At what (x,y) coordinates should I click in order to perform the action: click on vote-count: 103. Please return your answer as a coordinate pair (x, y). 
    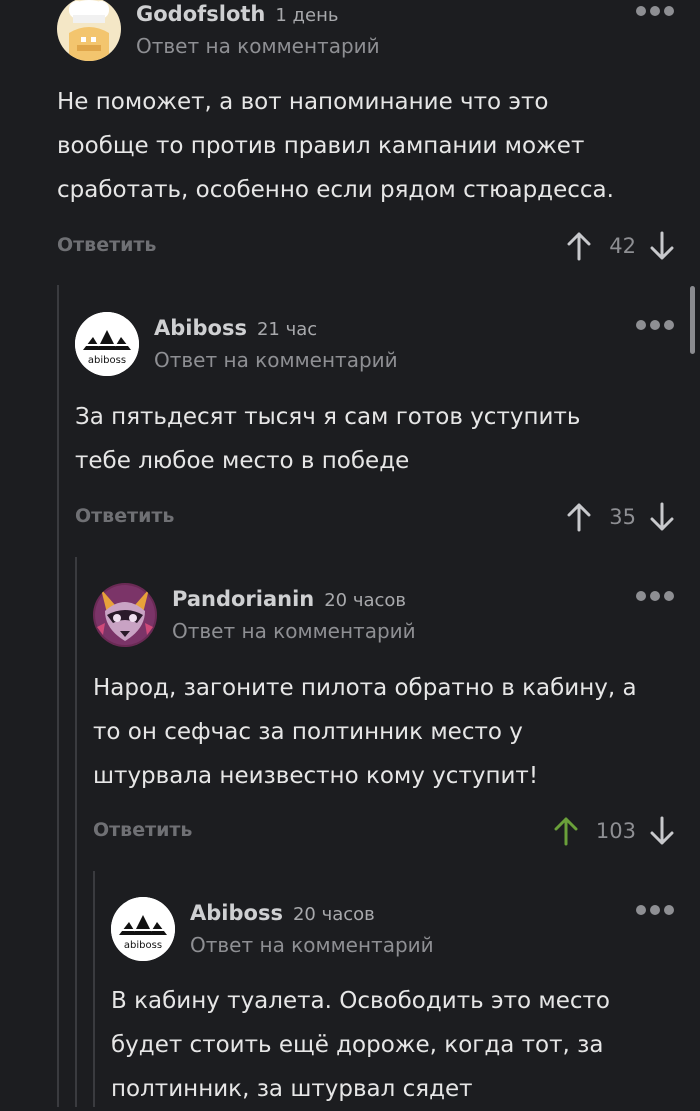
    Looking at the image, I should click on (615, 831).